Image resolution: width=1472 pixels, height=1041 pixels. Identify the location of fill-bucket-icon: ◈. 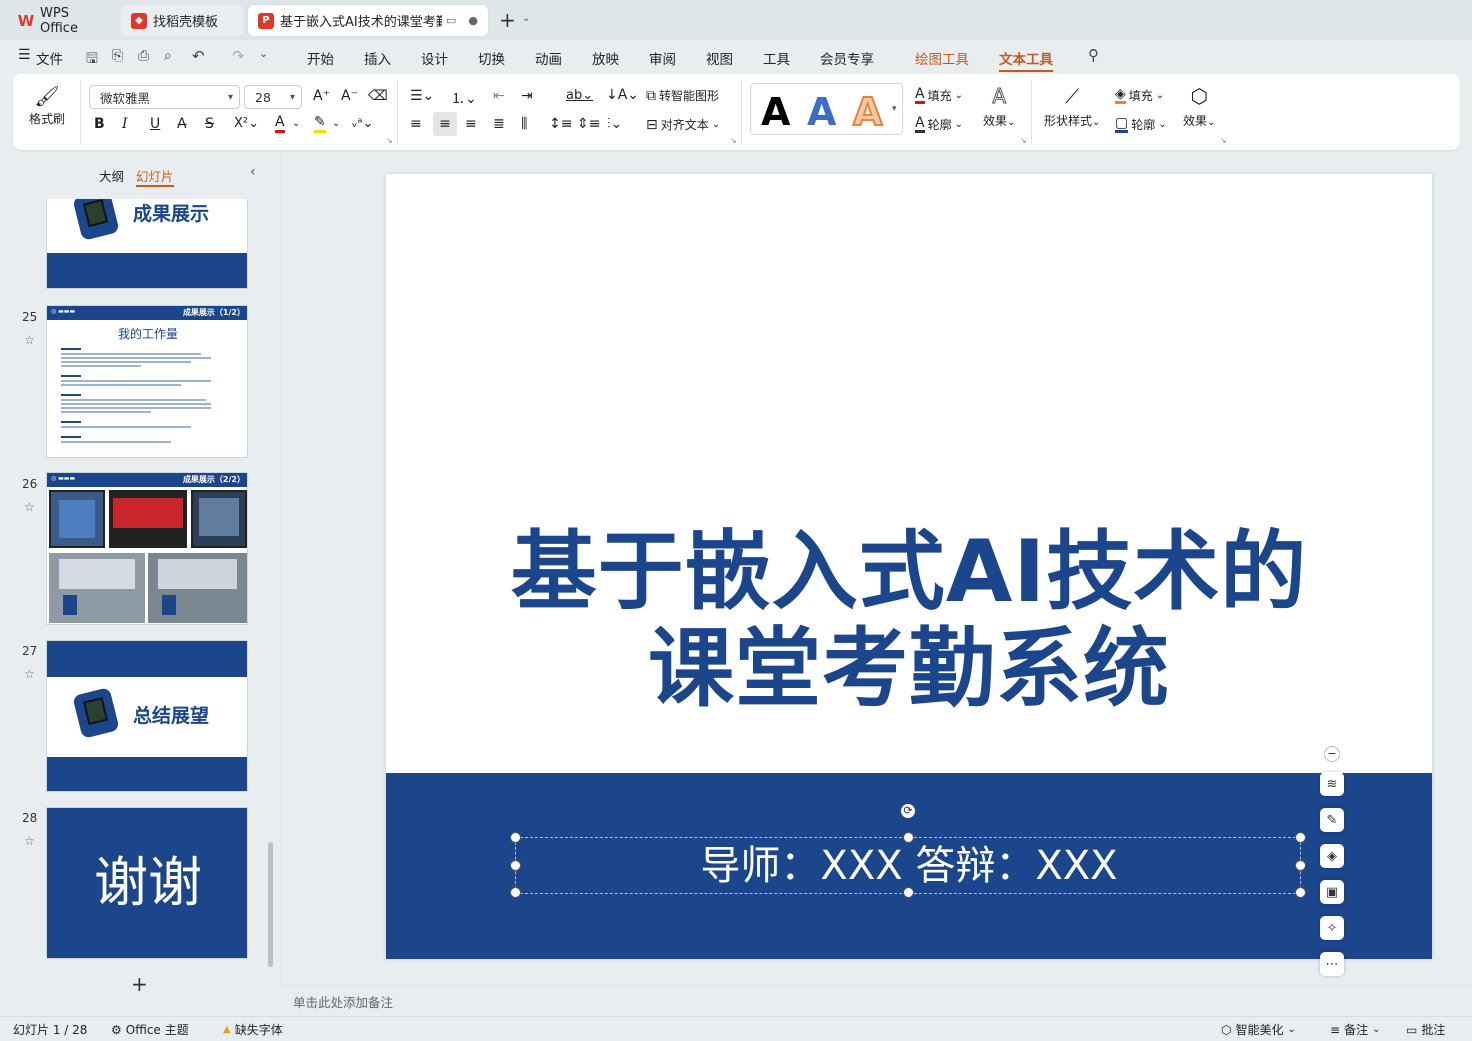
(1332, 856).